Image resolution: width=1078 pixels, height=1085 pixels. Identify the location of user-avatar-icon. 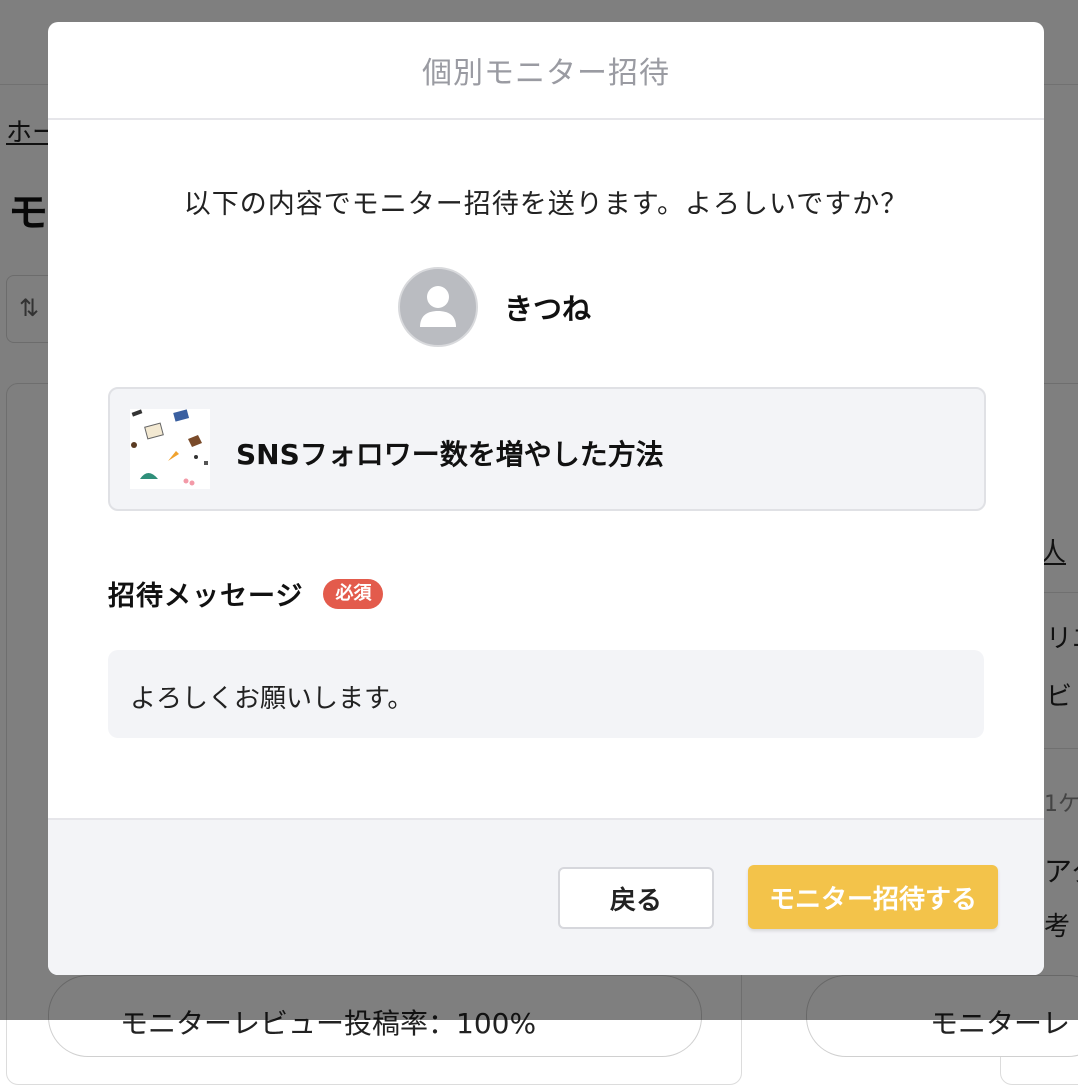
(438, 307).